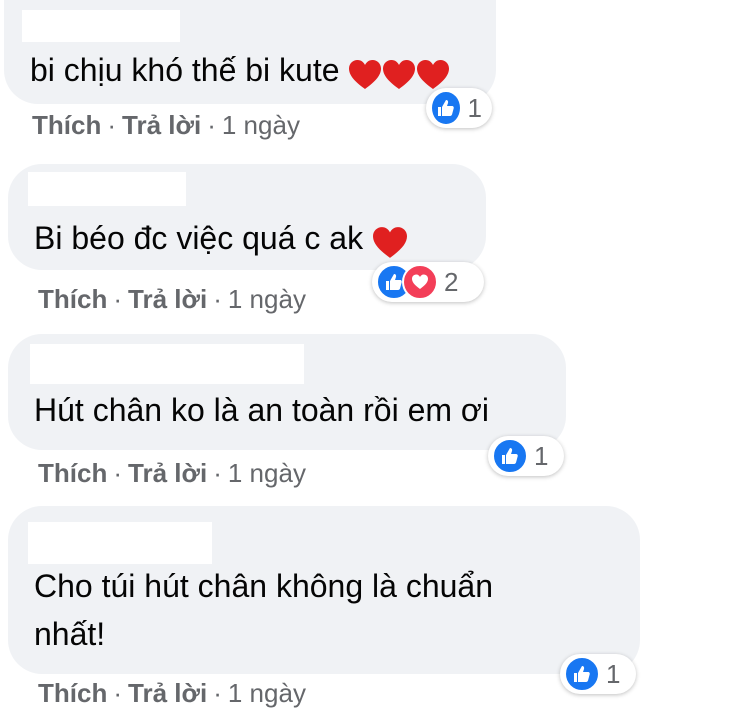 The width and height of the screenshot is (745, 727). Describe the element at coordinates (451, 281) in the screenshot. I see `reaction-count: 2` at that location.